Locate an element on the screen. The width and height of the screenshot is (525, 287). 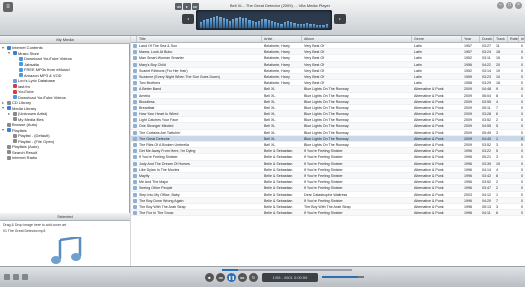
track-cell: Breadfast is located at coordinates (147, 107).